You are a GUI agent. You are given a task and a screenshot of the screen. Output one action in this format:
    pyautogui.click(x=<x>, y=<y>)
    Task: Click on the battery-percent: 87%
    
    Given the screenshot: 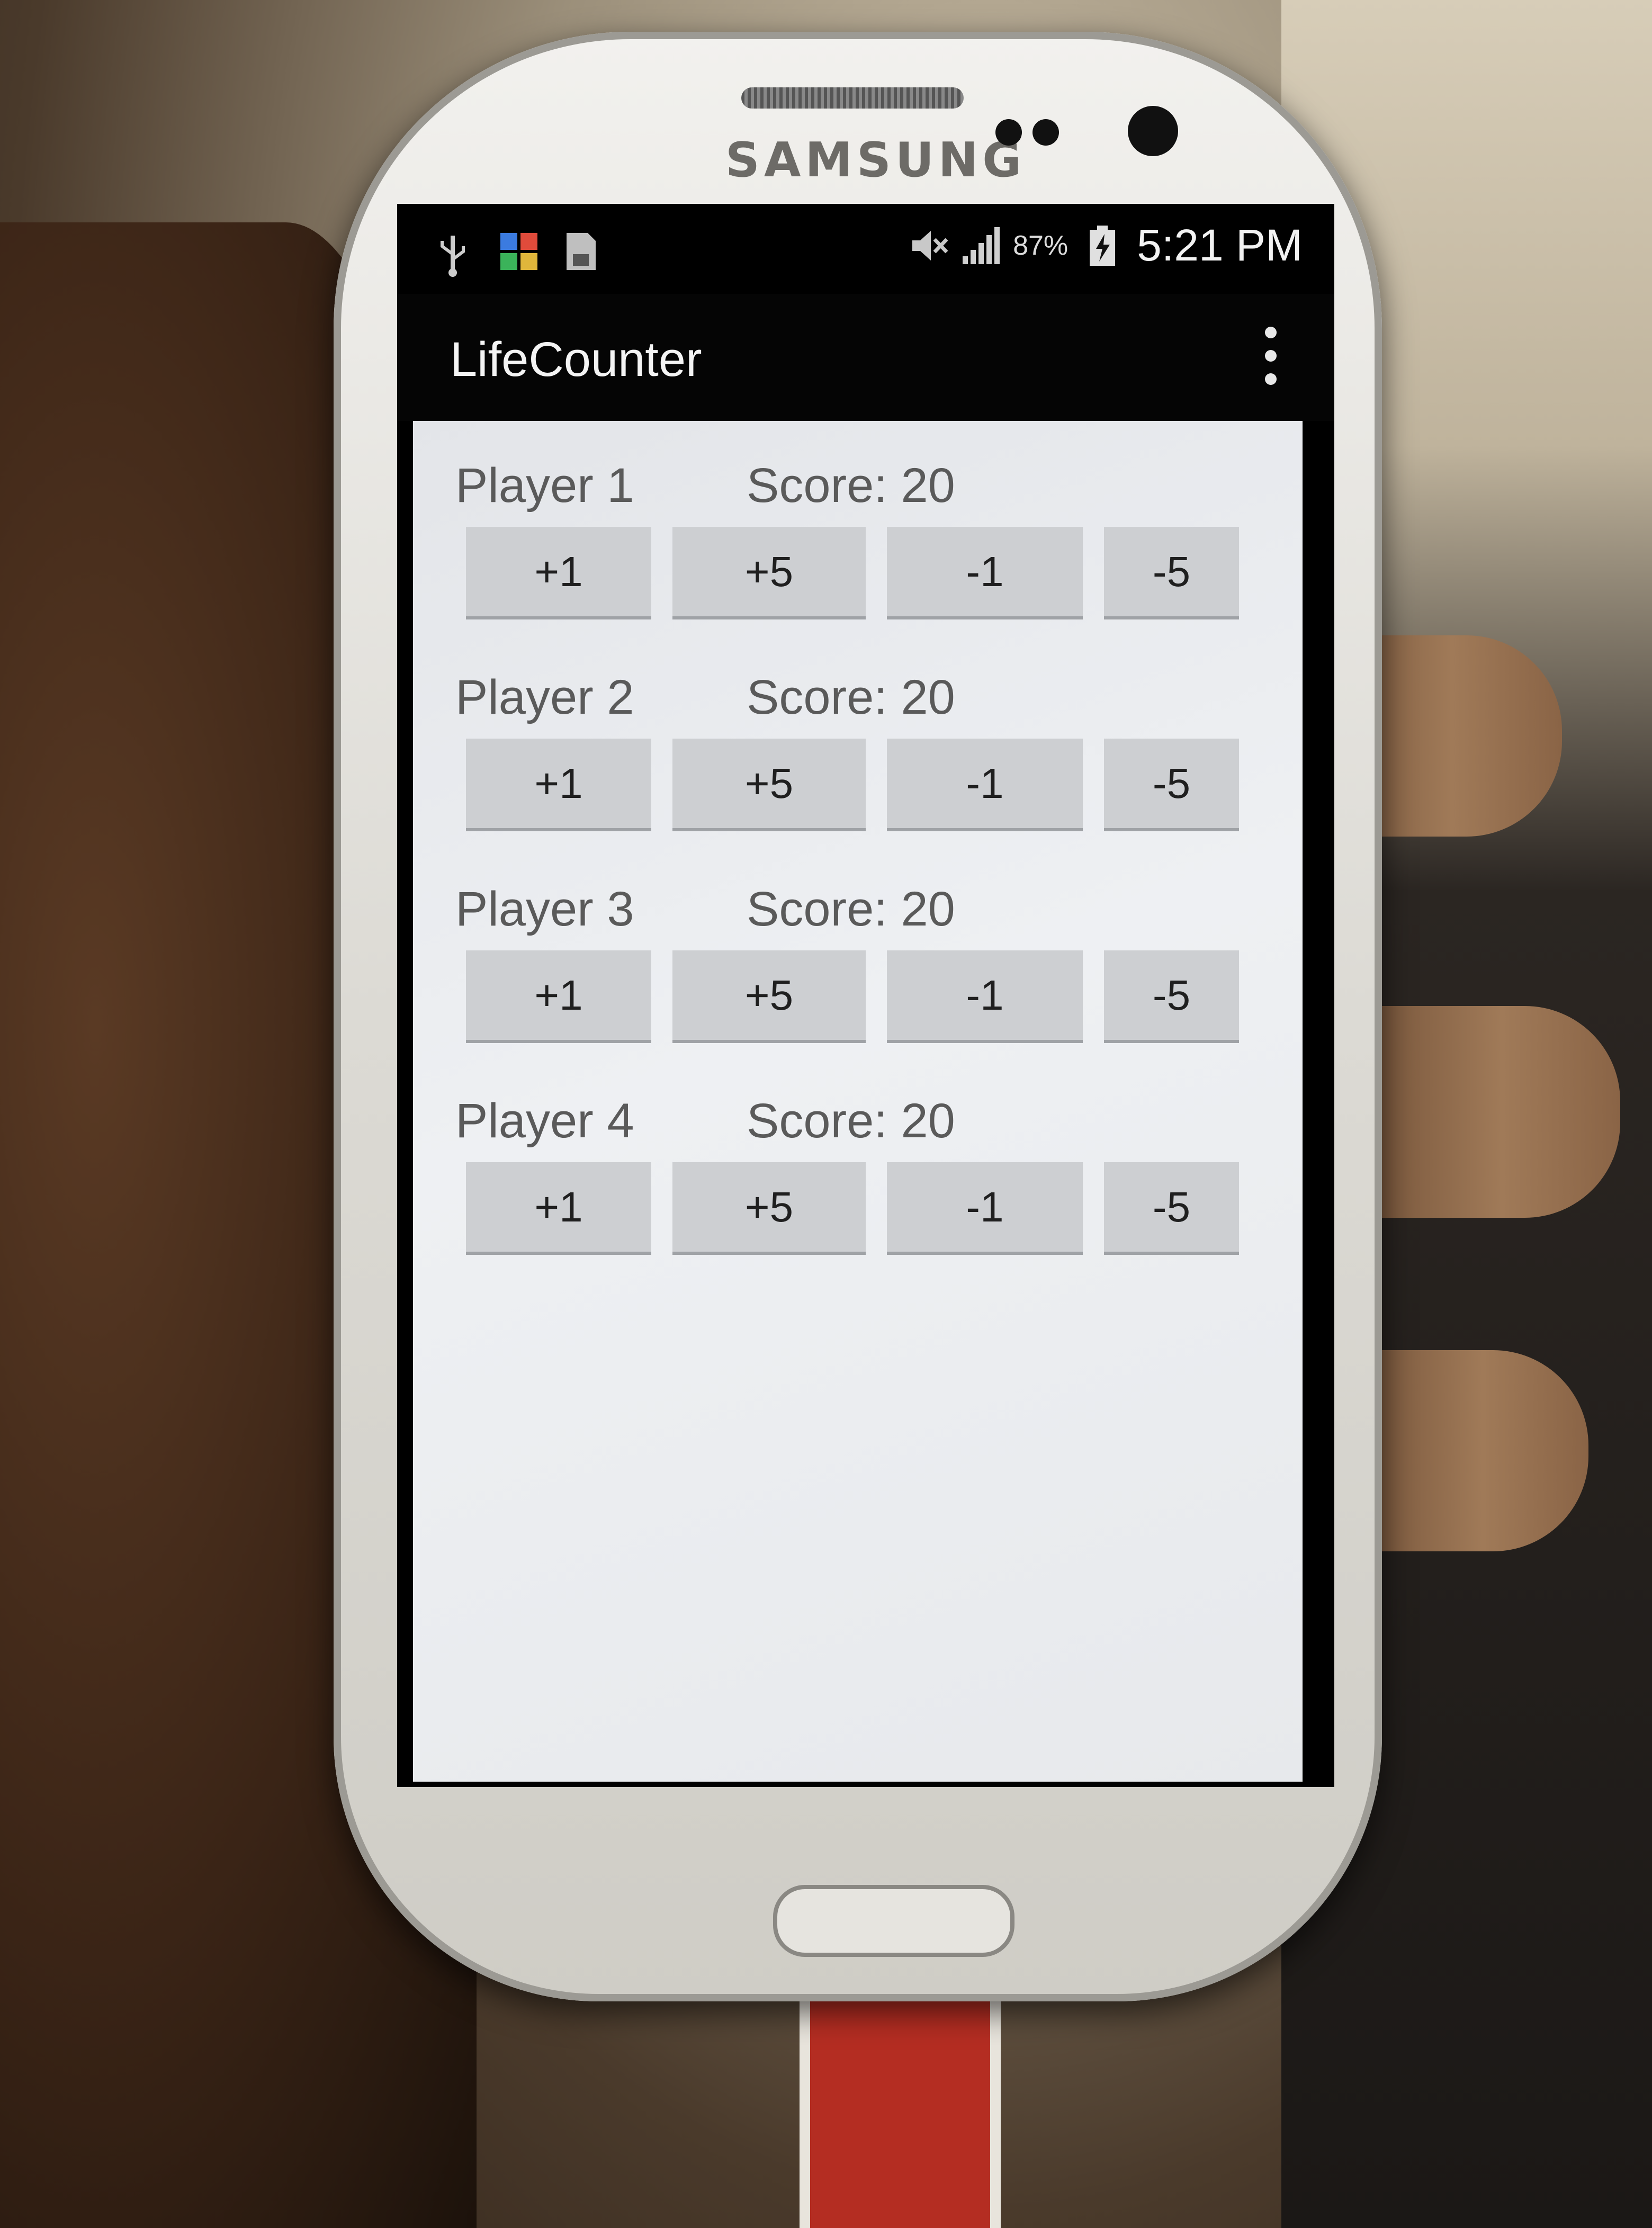 What is the action you would take?
    pyautogui.click(x=1041, y=245)
    